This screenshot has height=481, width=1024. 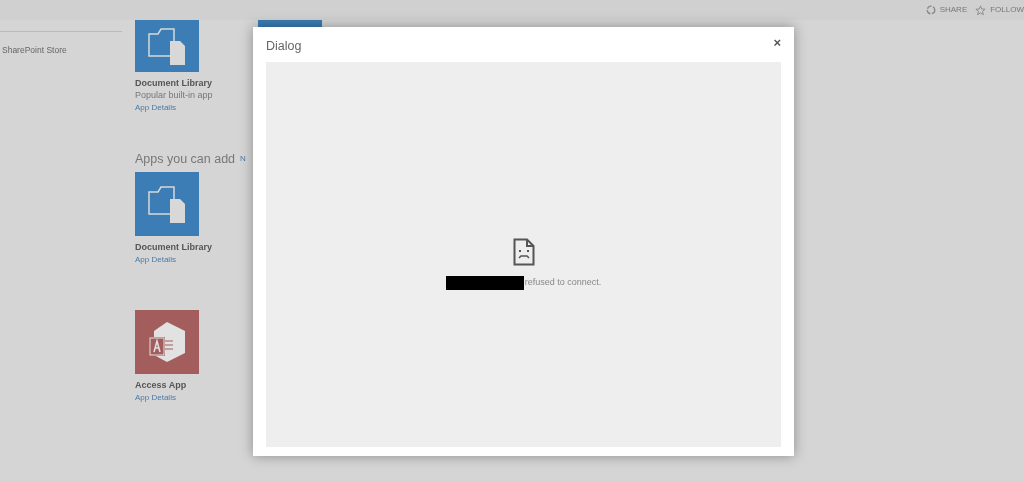 What do you see at coordinates (243, 159) in the screenshot?
I see `section-link: N` at bounding box center [243, 159].